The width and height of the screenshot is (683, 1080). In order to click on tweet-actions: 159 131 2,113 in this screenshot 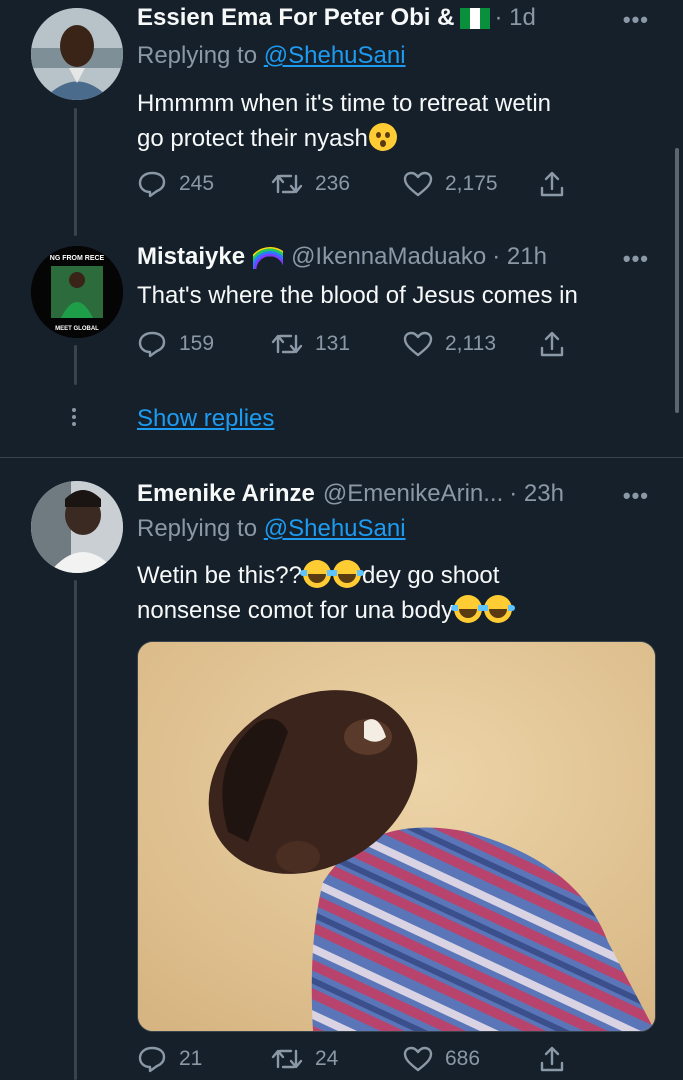, I will do `click(351, 344)`.